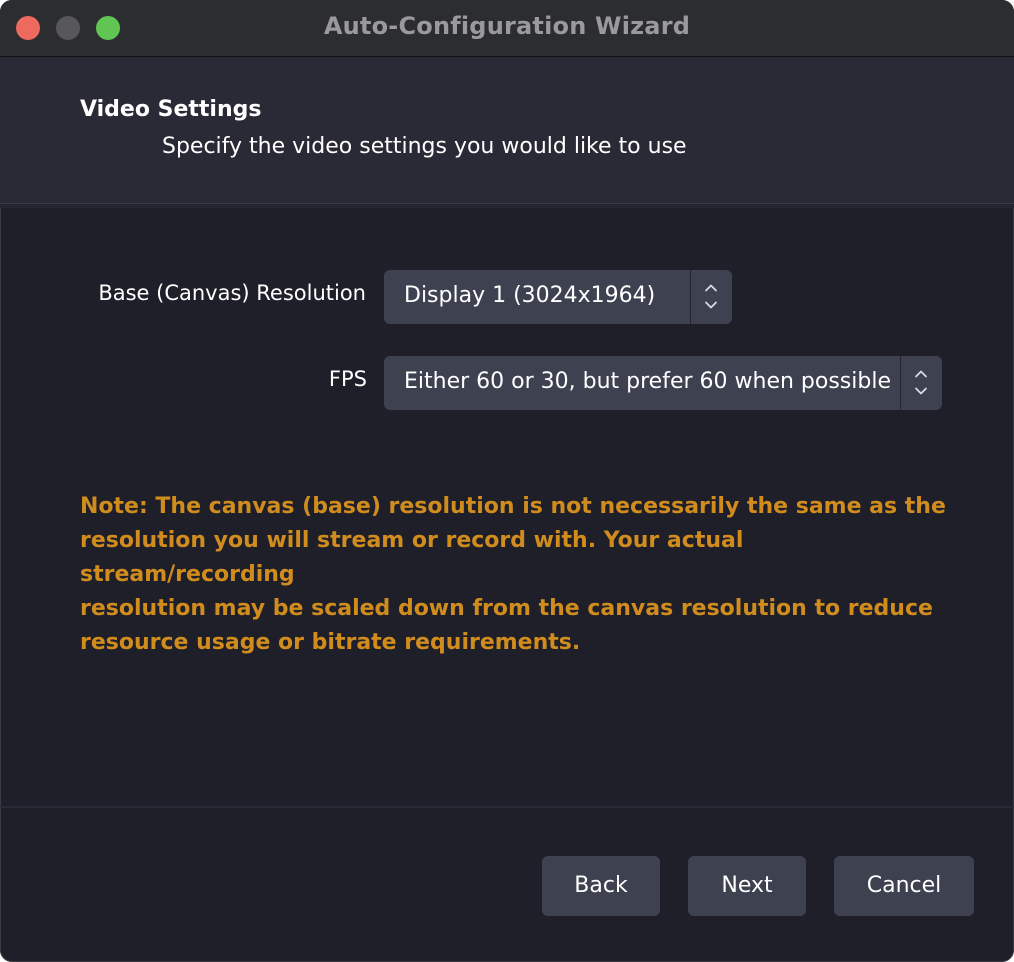 The image size is (1014, 962). What do you see at coordinates (171, 109) in the screenshot?
I see `page-title: Video Settings` at bounding box center [171, 109].